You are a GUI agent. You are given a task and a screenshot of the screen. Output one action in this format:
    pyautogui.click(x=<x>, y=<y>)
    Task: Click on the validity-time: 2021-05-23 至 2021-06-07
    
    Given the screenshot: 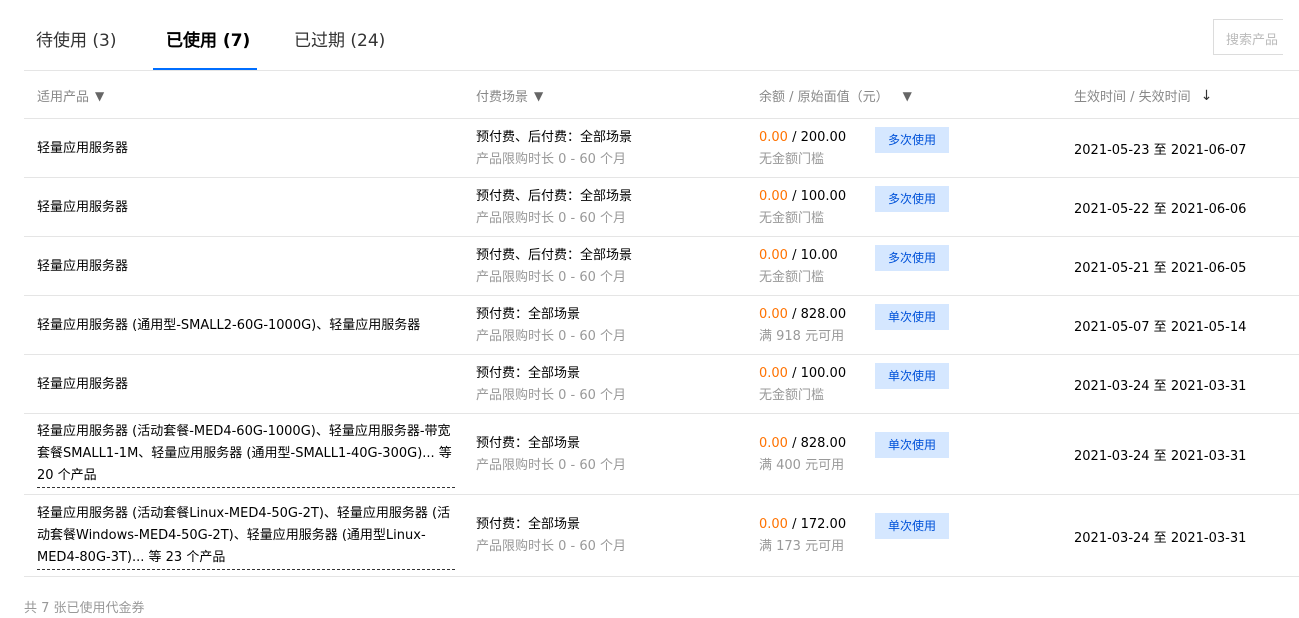 What is the action you would take?
    pyautogui.click(x=1186, y=148)
    